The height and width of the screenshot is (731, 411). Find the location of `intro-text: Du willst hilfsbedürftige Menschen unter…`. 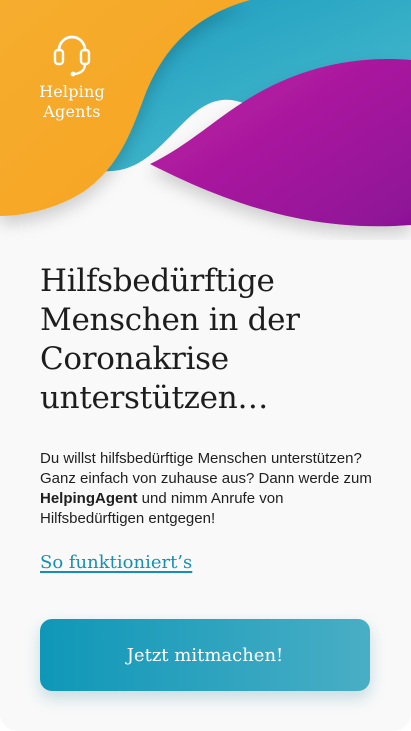

intro-text: Du willst hilfsbedürftige Menschen unter… is located at coordinates (210, 489).